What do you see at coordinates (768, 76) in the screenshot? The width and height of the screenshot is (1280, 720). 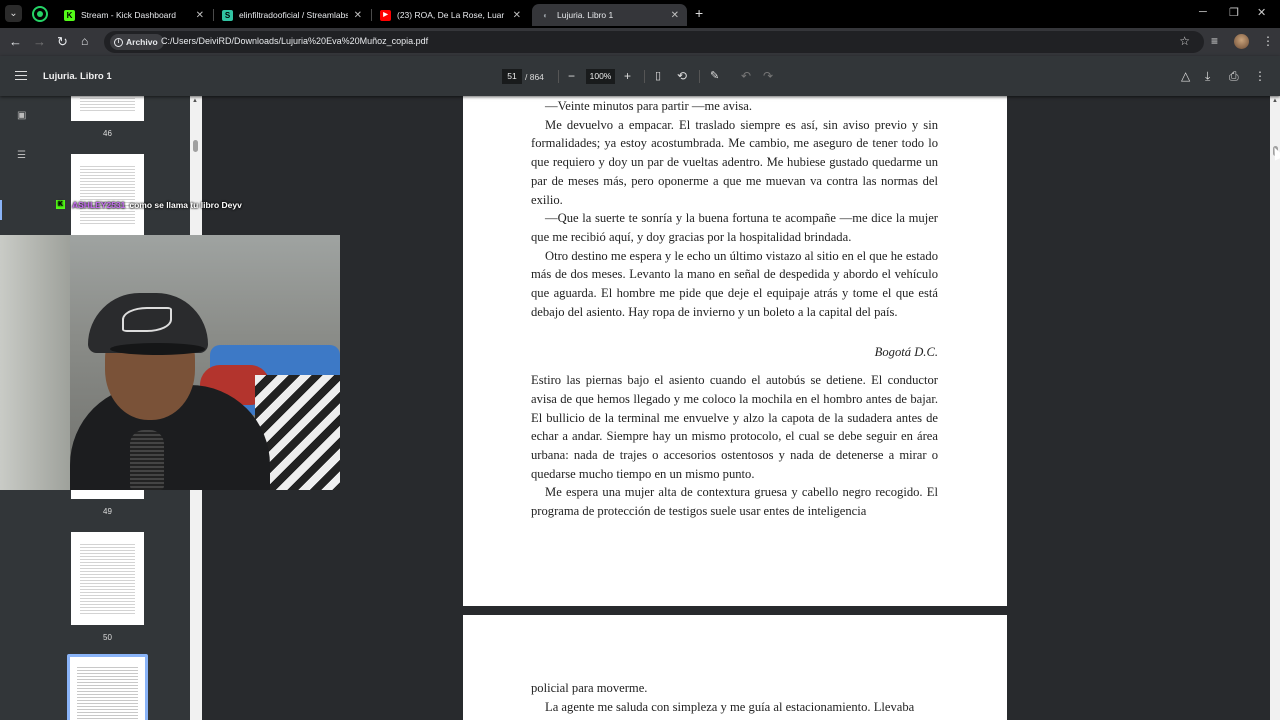 I see `redo-icon: ↷` at bounding box center [768, 76].